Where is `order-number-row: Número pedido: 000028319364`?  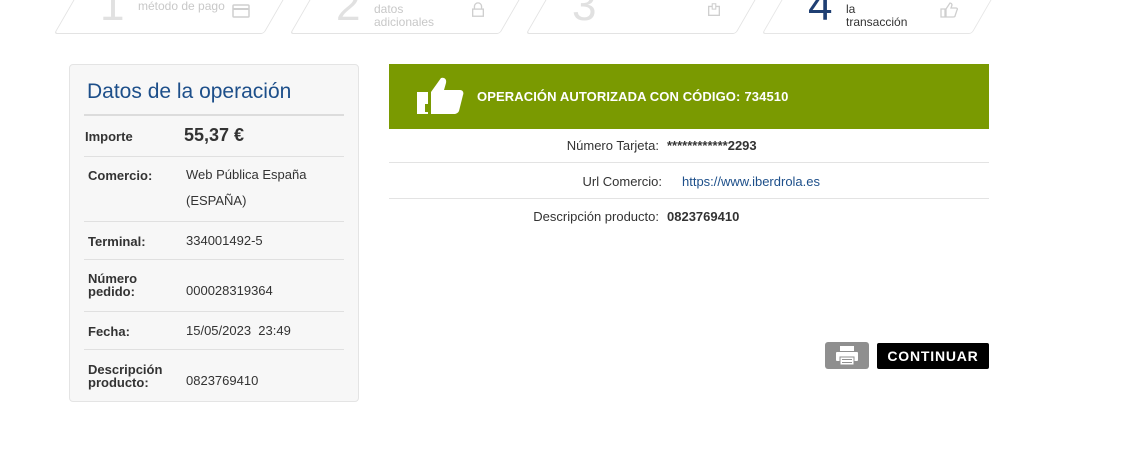 order-number-row: Número pedido: 000028319364 is located at coordinates (214, 286).